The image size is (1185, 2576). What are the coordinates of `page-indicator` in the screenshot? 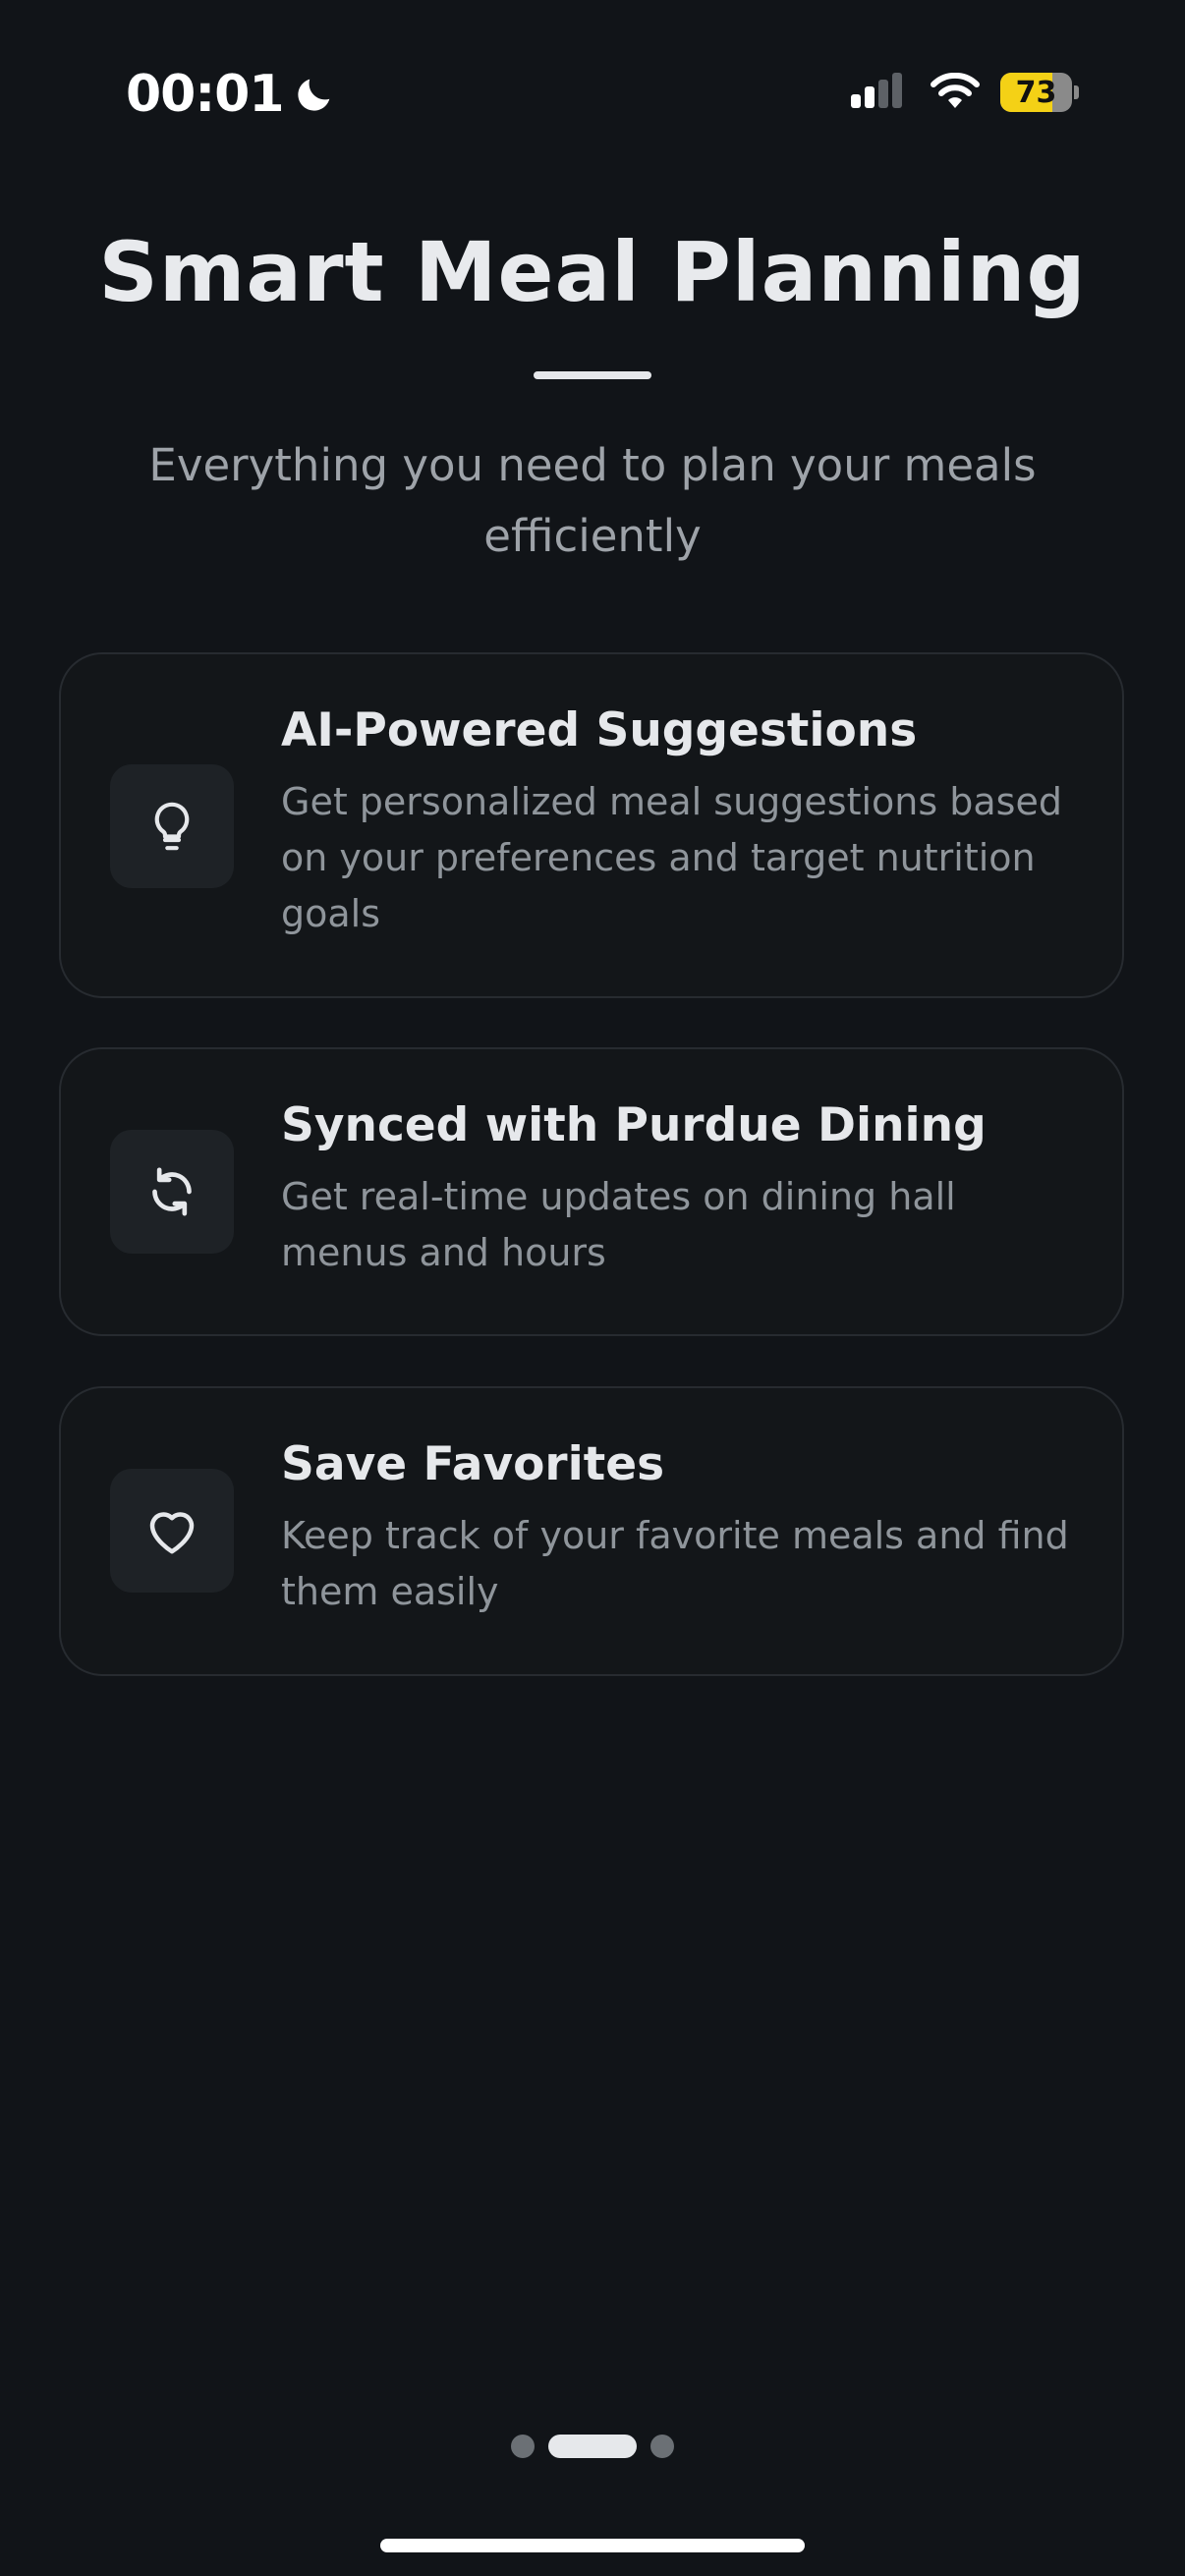 It's located at (592, 2446).